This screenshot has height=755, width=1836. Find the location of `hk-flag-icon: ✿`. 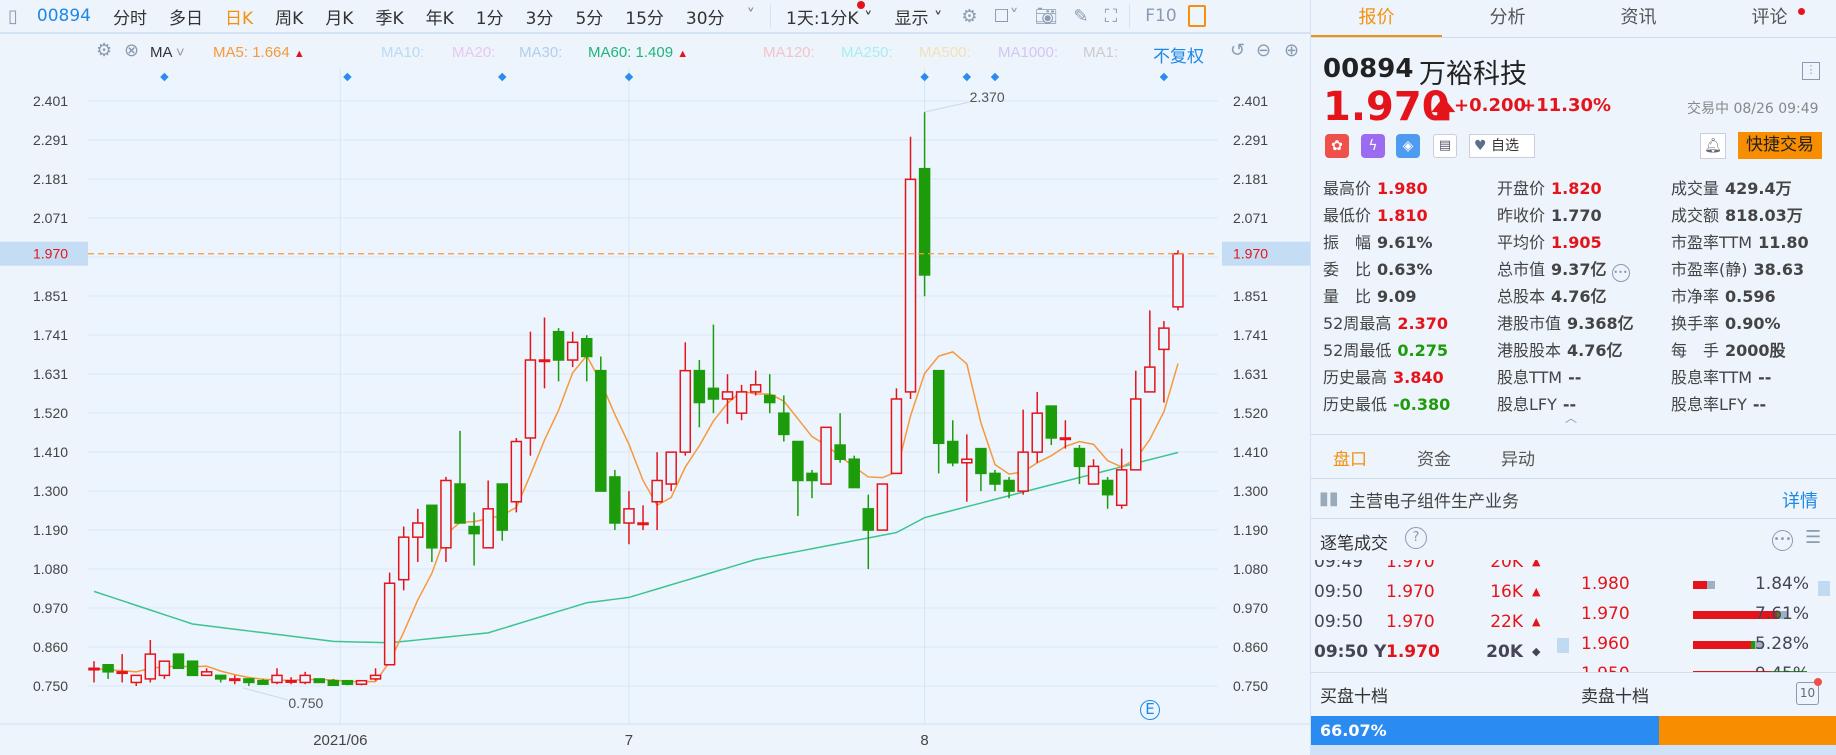

hk-flag-icon: ✿ is located at coordinates (1337, 146).